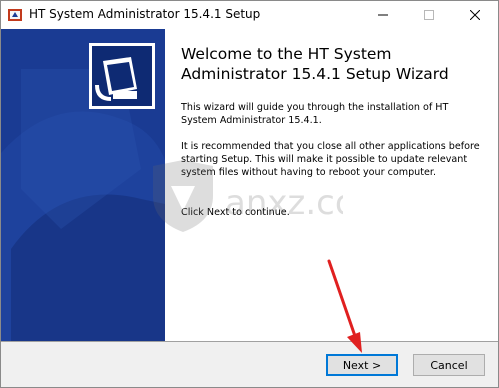 The height and width of the screenshot is (388, 499). I want to click on minimize-icon, so click(383, 15).